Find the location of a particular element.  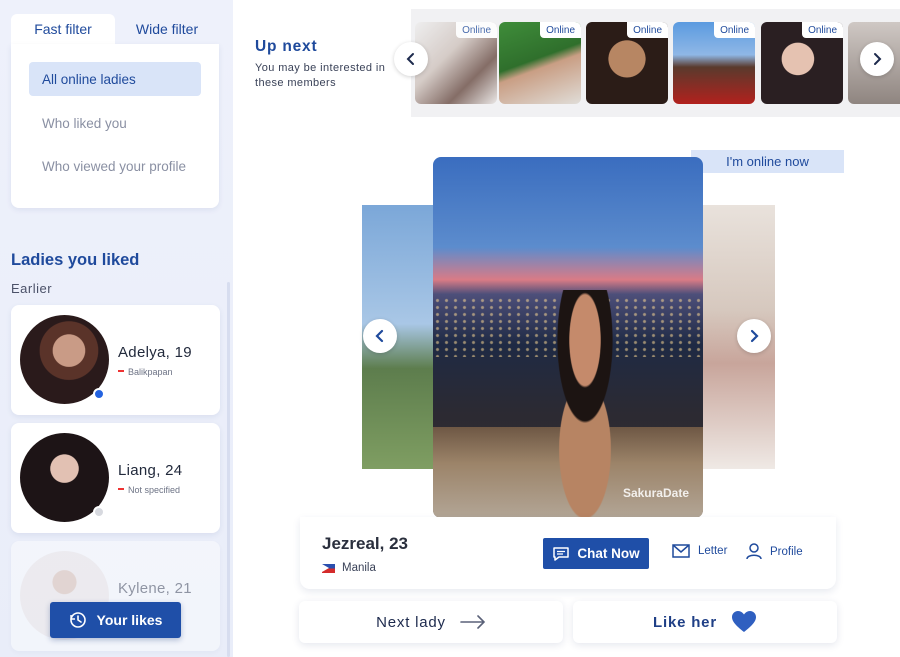

next-lady-button: Next lady is located at coordinates (431, 622).